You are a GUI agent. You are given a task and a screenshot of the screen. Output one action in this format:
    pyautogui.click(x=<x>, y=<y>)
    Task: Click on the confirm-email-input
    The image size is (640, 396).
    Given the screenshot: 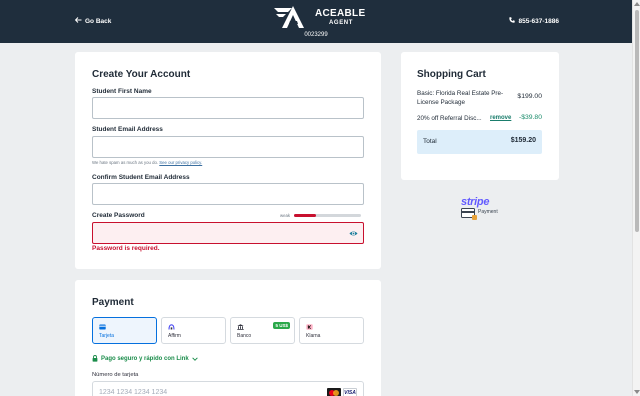 What is the action you would take?
    pyautogui.click(x=228, y=194)
    